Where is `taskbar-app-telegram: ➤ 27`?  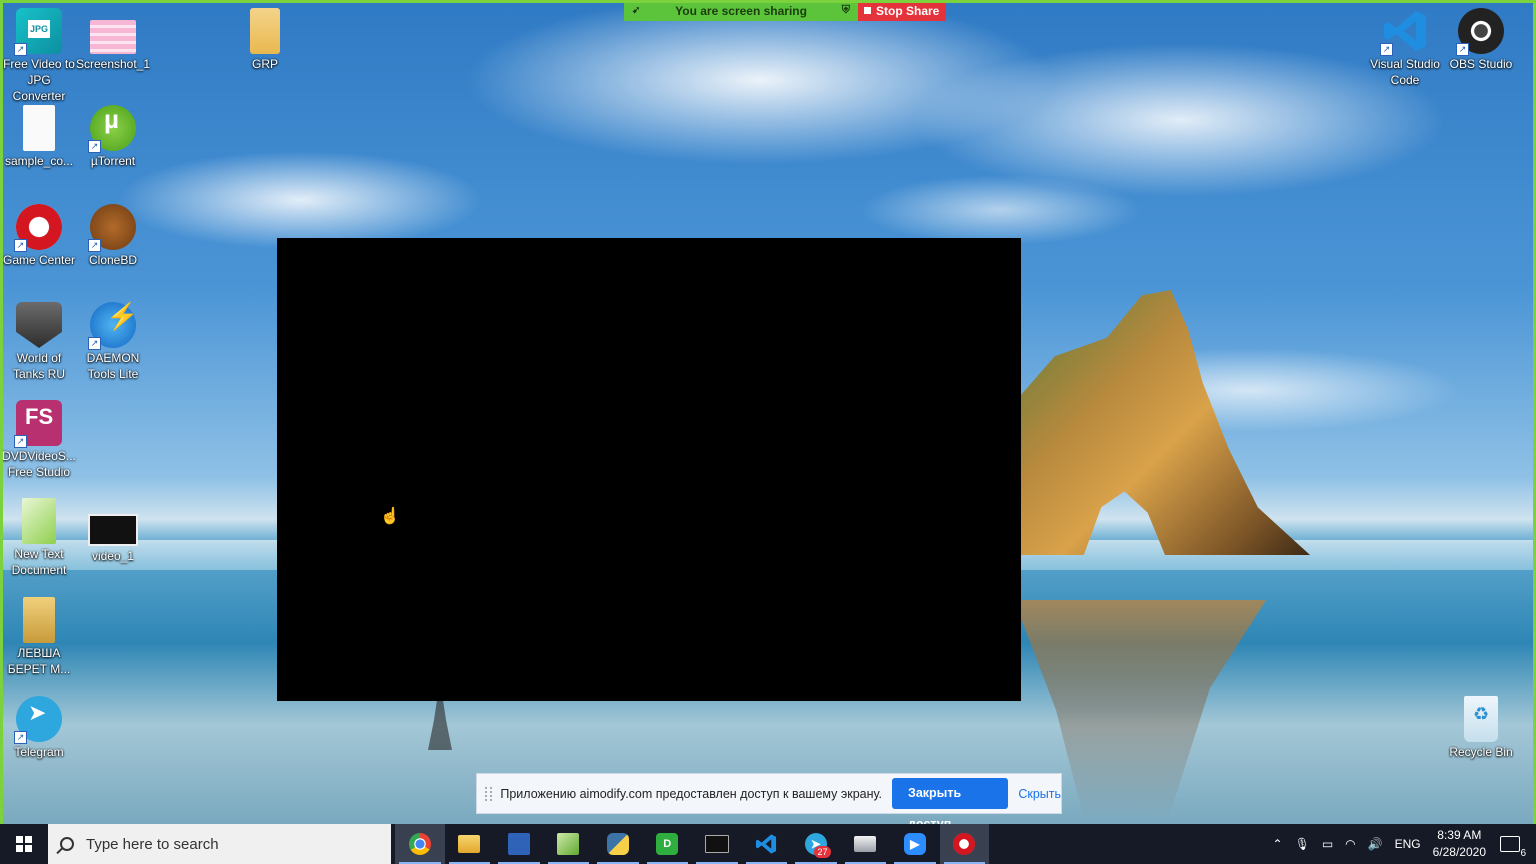
taskbar-app-telegram: ➤ 27 is located at coordinates (816, 844).